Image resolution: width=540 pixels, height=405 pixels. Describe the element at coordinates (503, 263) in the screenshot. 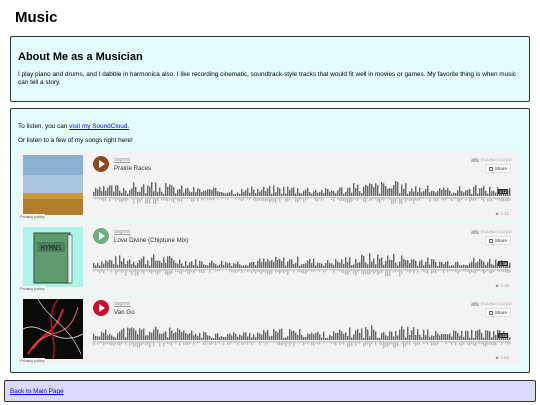

I see `track-duration: 1:38` at that location.